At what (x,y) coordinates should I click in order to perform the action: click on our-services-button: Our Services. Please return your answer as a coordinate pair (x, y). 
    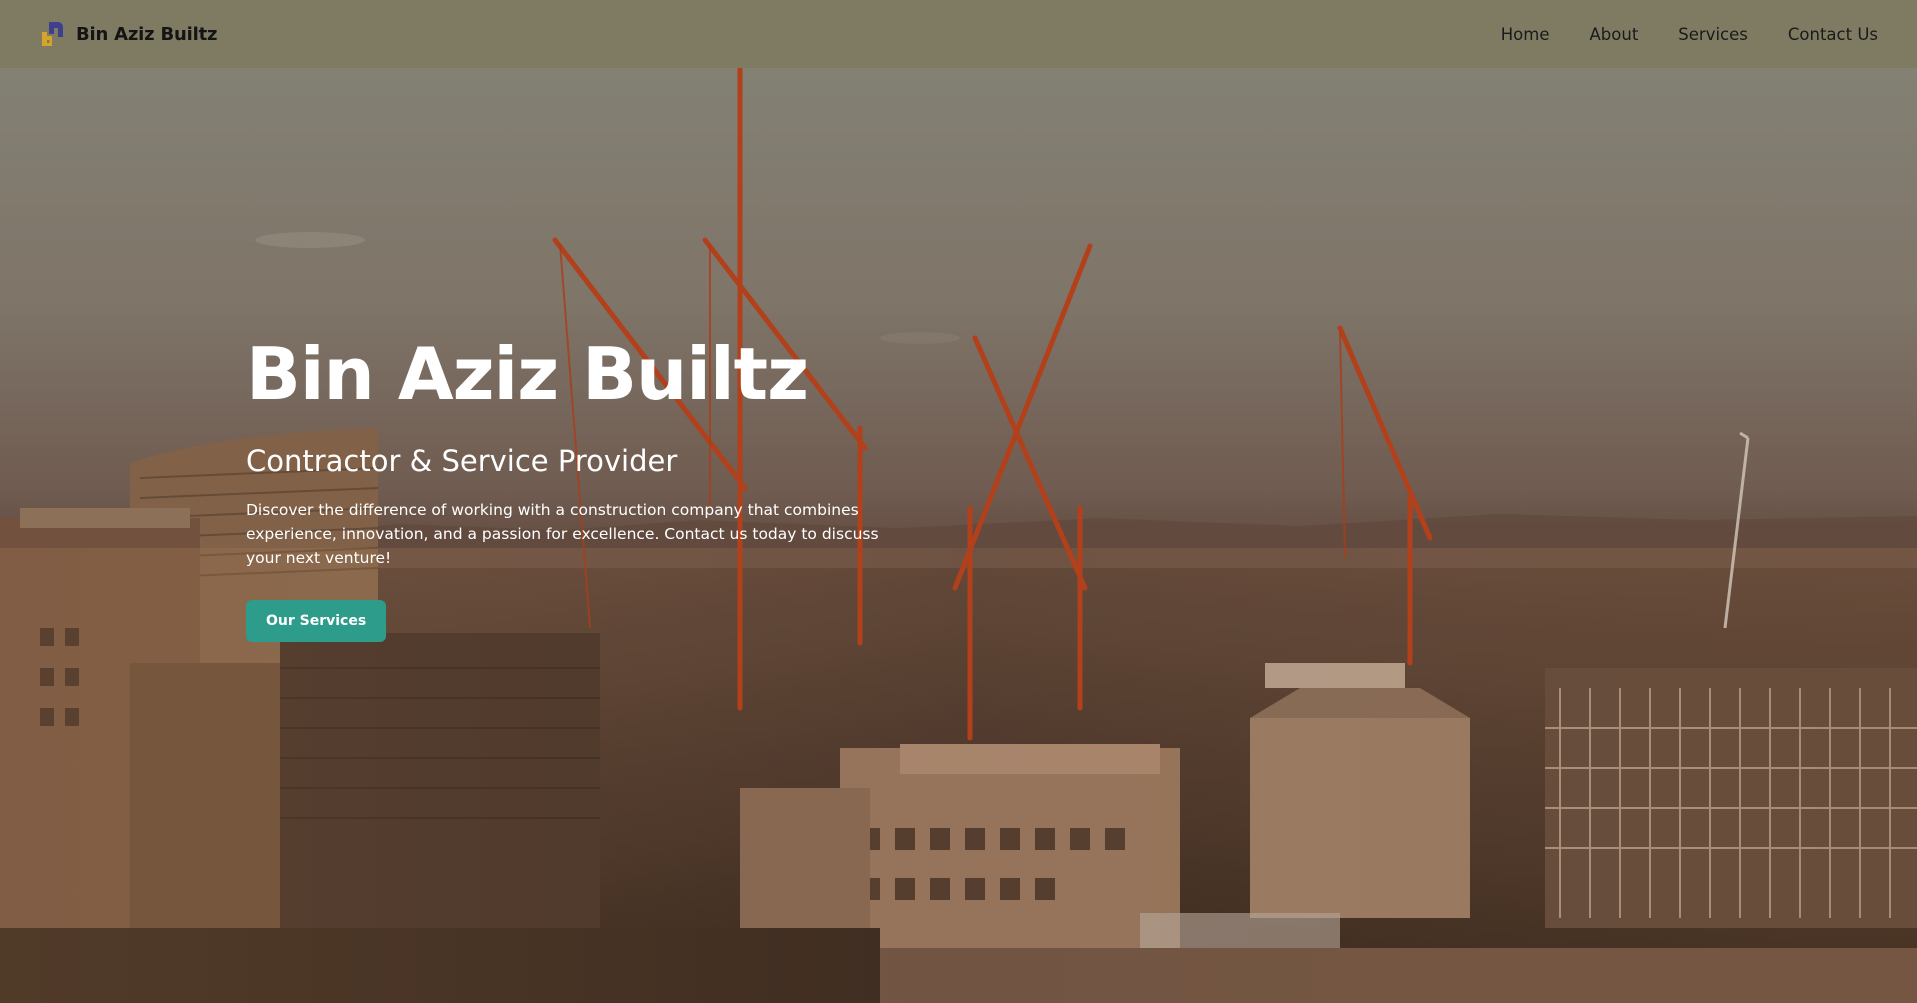
    Looking at the image, I should click on (316, 621).